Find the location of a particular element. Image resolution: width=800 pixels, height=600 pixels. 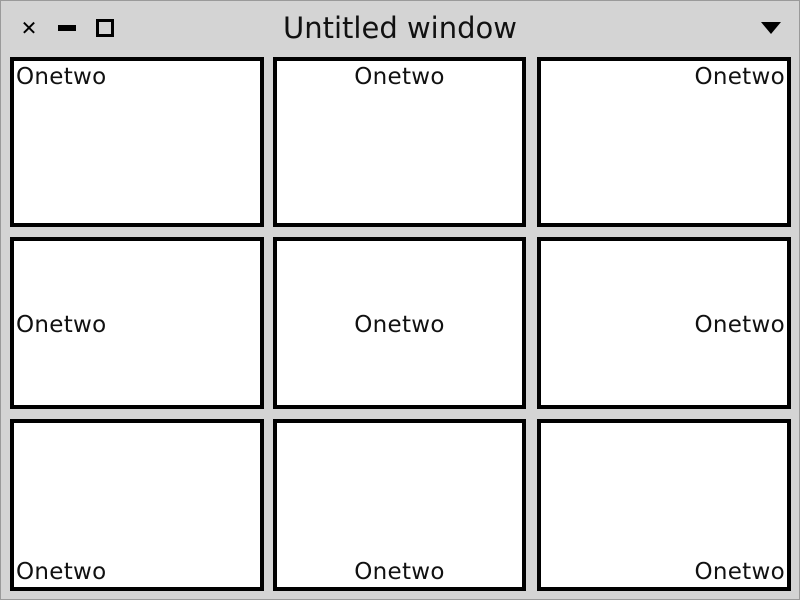

cell-top-left: Onetwo is located at coordinates (137, 142).